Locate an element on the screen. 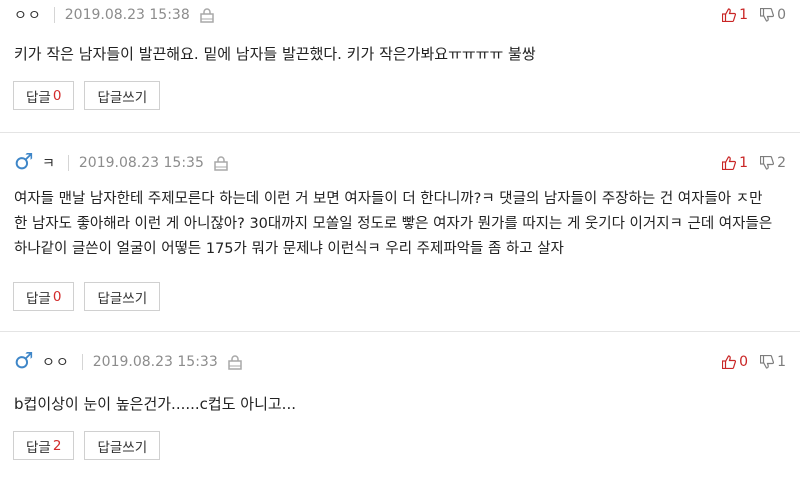  comment-meta: ♂ ㅇㅇ 2019.08.23 15:33 is located at coordinates (128, 362).